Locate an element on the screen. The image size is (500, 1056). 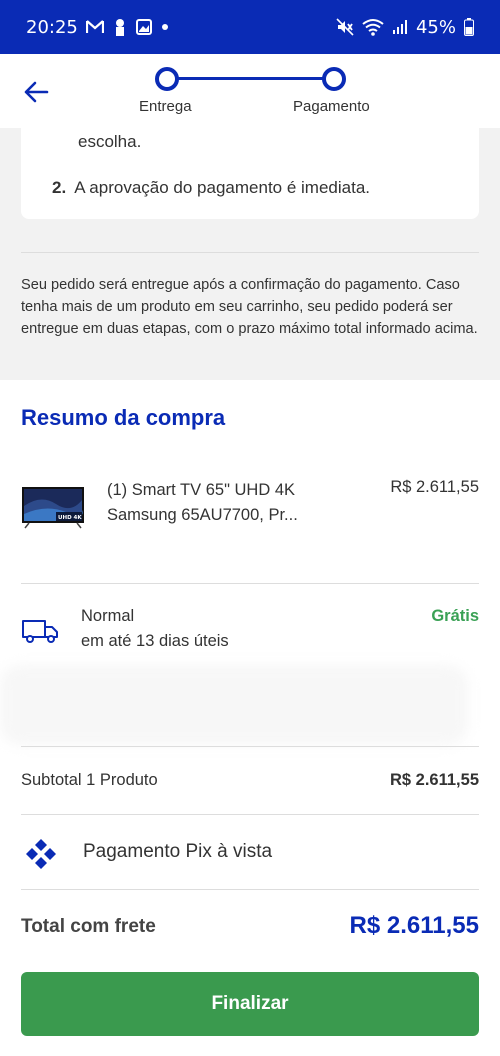
finalize-button: Finalizar is located at coordinates (250, 1004).